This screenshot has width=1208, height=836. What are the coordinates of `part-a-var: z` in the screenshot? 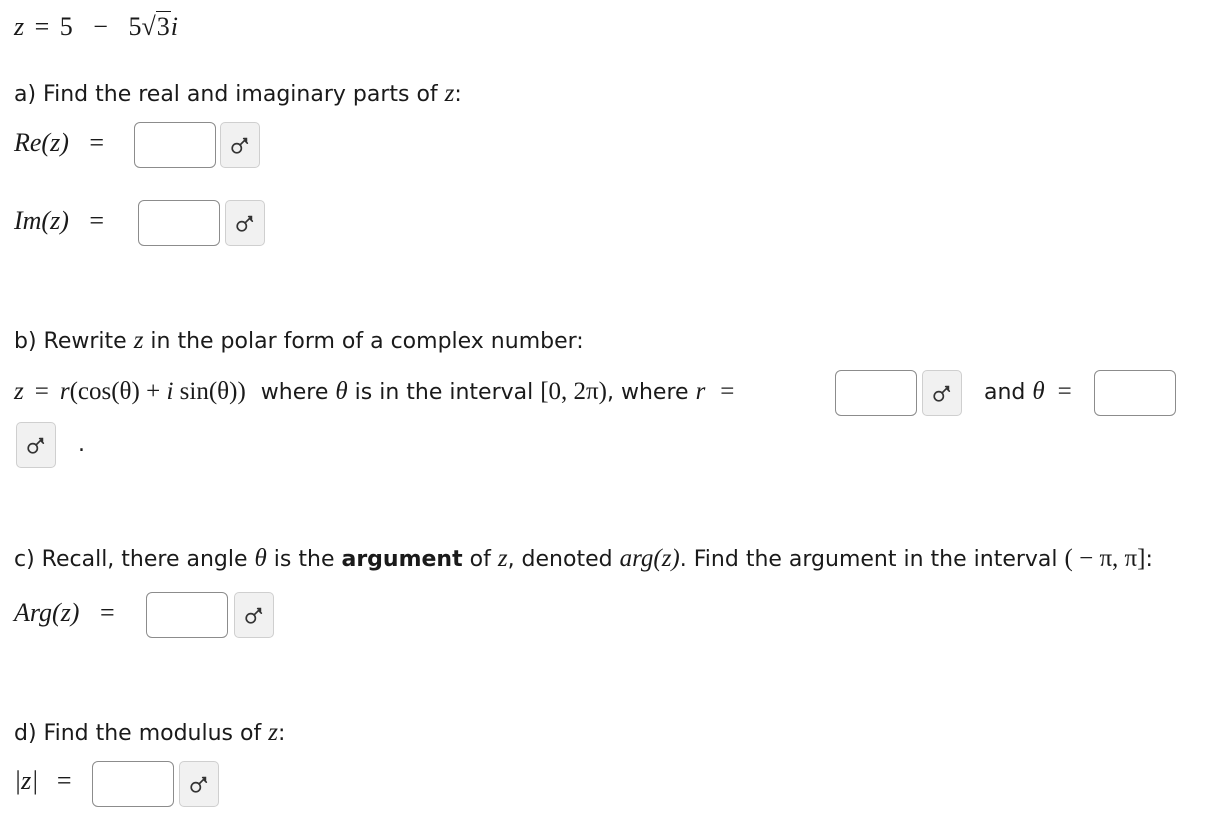 It's located at (449, 93).